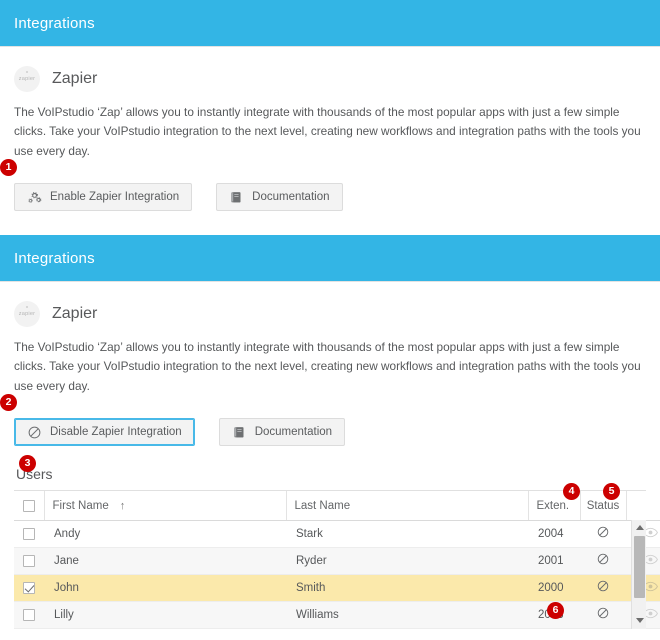 Image resolution: width=660 pixels, height=640 pixels. I want to click on row-extension-cell: 2004, so click(554, 534).